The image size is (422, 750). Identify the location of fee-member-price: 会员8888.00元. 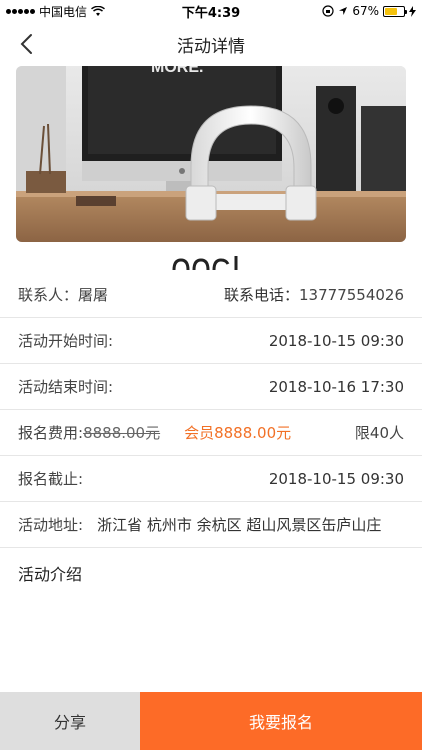
(238, 433).